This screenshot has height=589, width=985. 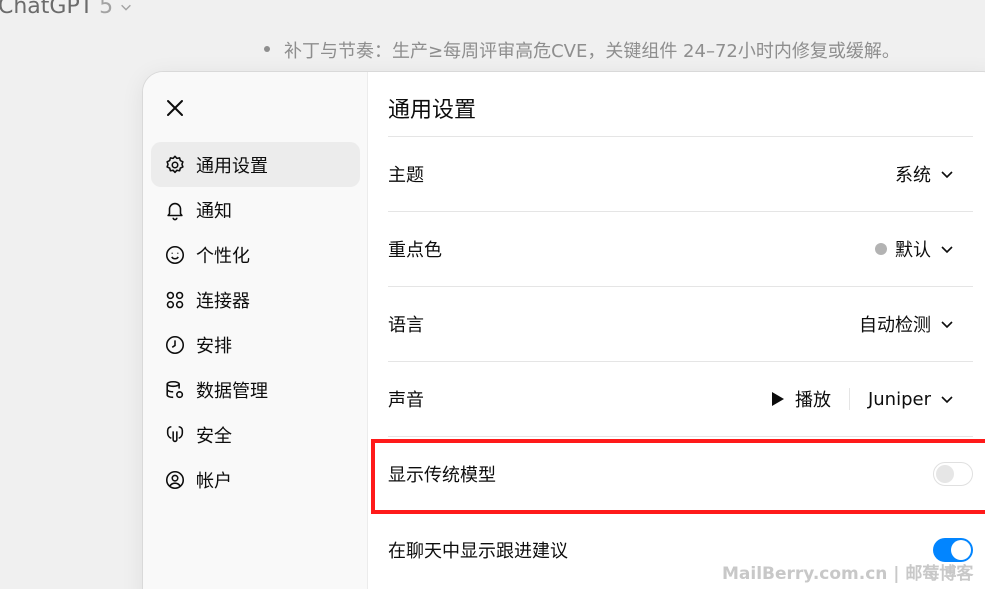 What do you see at coordinates (47, 9) in the screenshot?
I see `app-title: ChatGPT` at bounding box center [47, 9].